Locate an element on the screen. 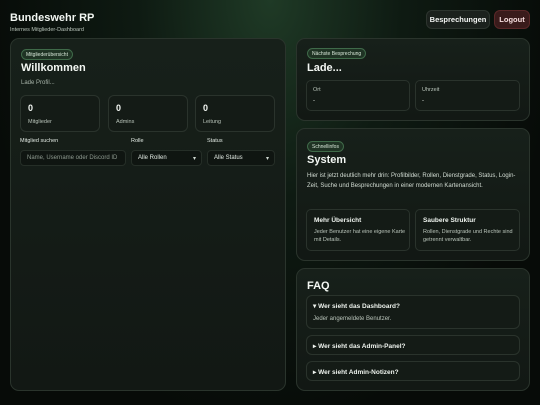 The width and height of the screenshot is (540, 405). status-filter-select: Alle Status ▾ is located at coordinates (241, 158).